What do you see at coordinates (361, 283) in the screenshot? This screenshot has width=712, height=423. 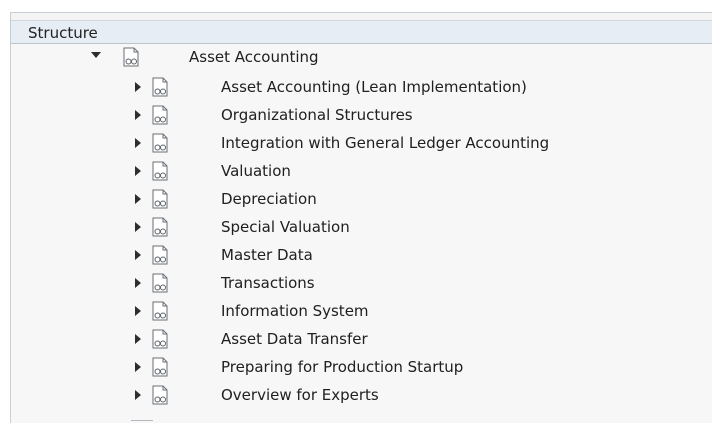 I see `tree-node-transactions: Transactions` at bounding box center [361, 283].